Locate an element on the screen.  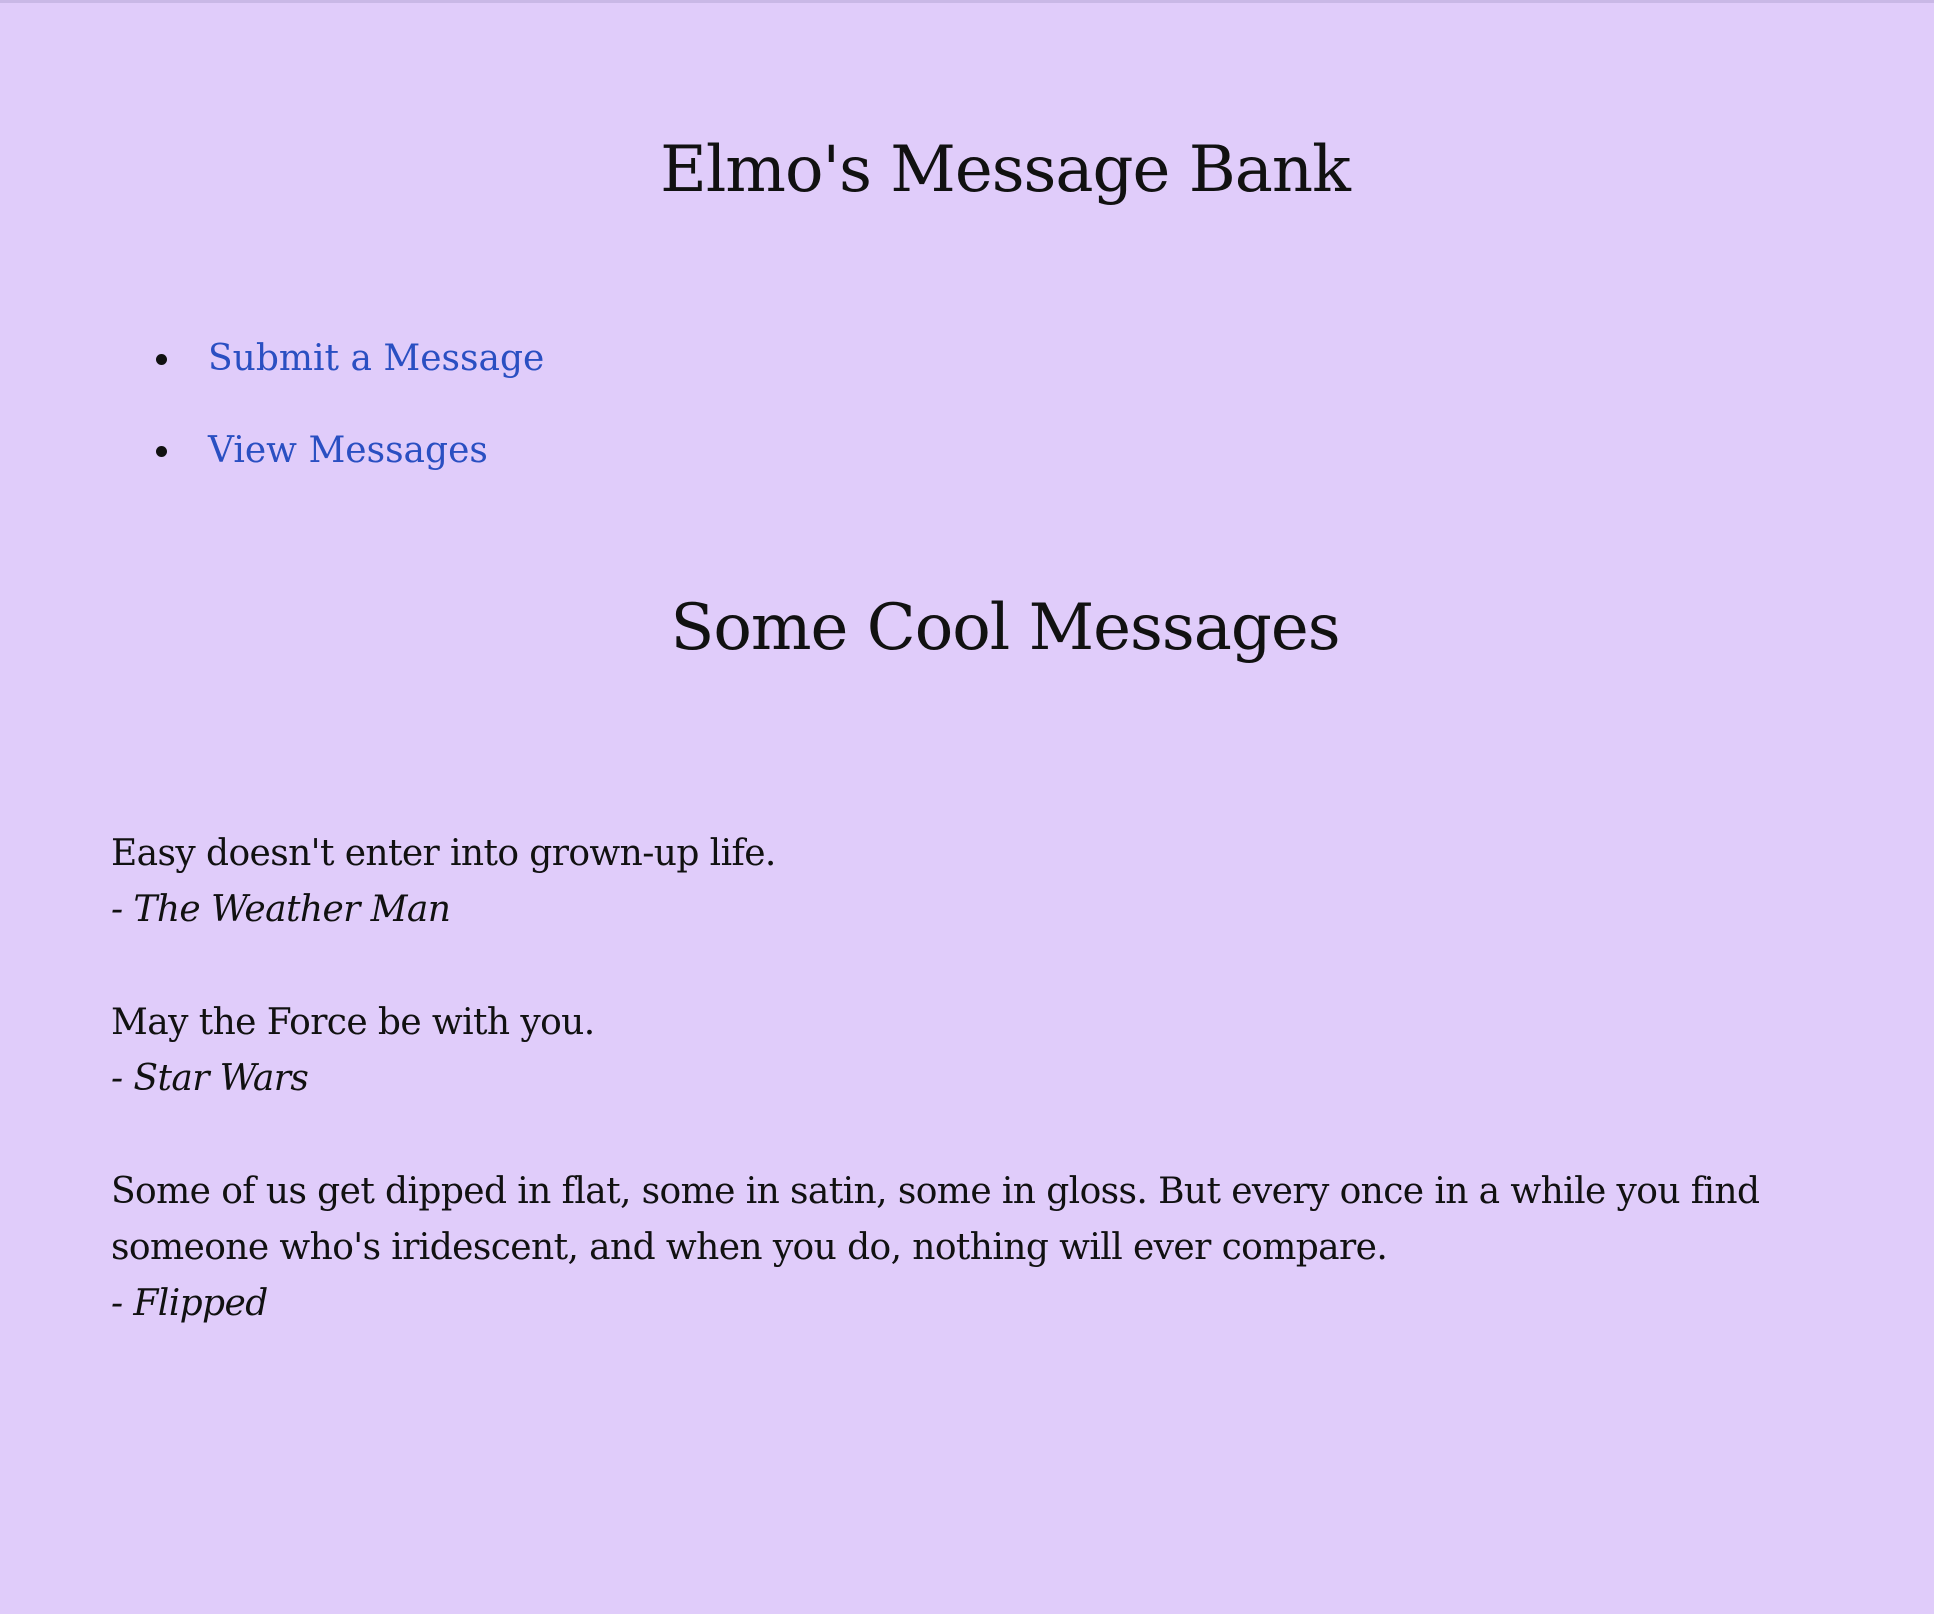
message-item: May the Force be with you. - Star Wars is located at coordinates (976, 1051).